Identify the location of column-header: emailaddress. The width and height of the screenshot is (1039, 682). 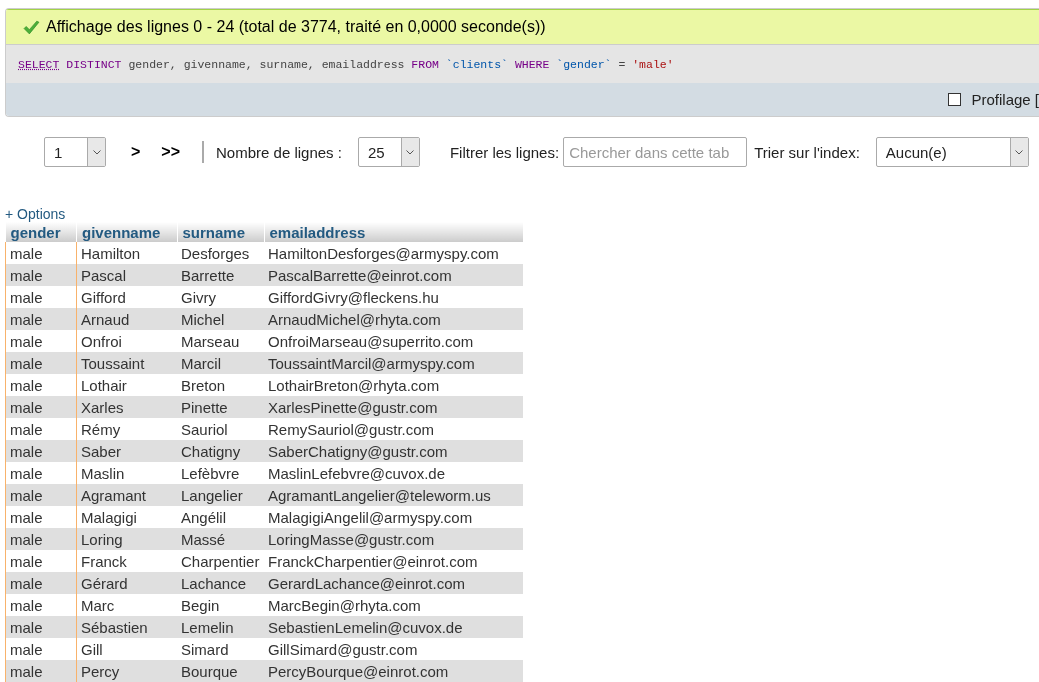
(393, 232).